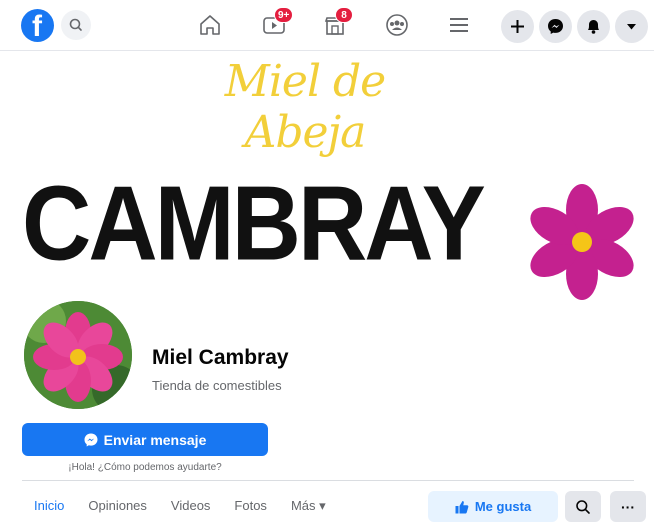 The height and width of the screenshot is (527, 654). I want to click on send-message-label: Enviar mensaje, so click(155, 439).